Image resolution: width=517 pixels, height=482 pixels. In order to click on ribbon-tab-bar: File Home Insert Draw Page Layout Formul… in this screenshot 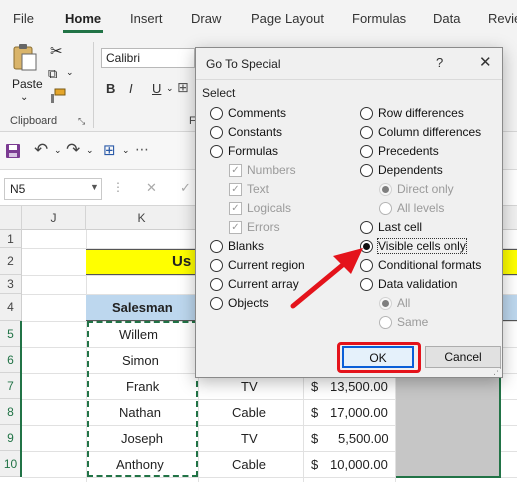, I will do `click(258, 18)`.